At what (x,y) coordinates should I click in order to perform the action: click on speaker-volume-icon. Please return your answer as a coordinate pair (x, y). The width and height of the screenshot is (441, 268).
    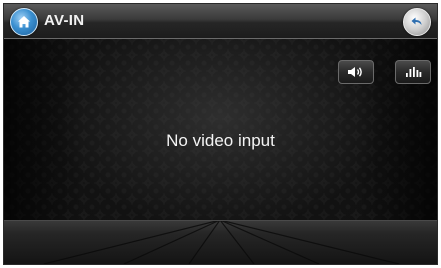
    Looking at the image, I should click on (355, 72).